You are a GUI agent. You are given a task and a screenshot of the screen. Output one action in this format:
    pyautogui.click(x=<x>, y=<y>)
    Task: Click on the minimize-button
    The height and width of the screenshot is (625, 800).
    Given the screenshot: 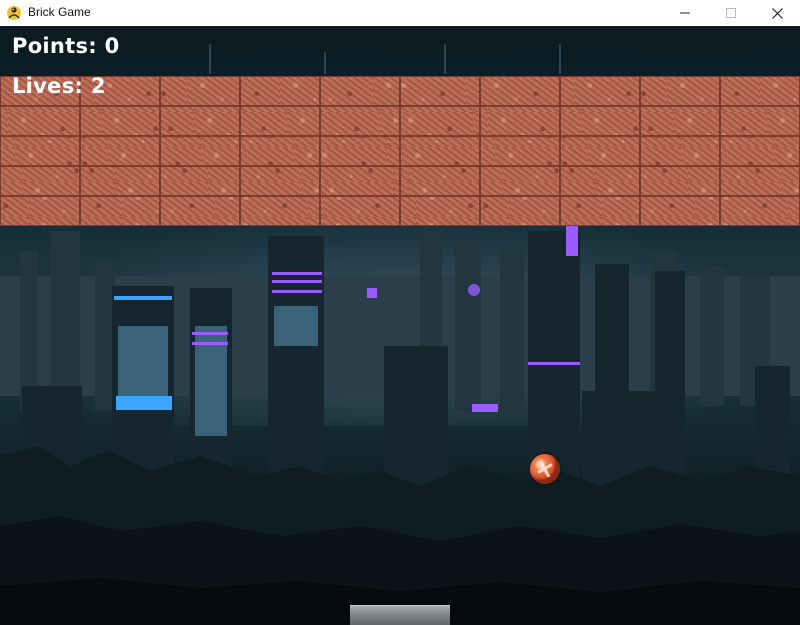 What is the action you would take?
    pyautogui.click(x=685, y=13)
    